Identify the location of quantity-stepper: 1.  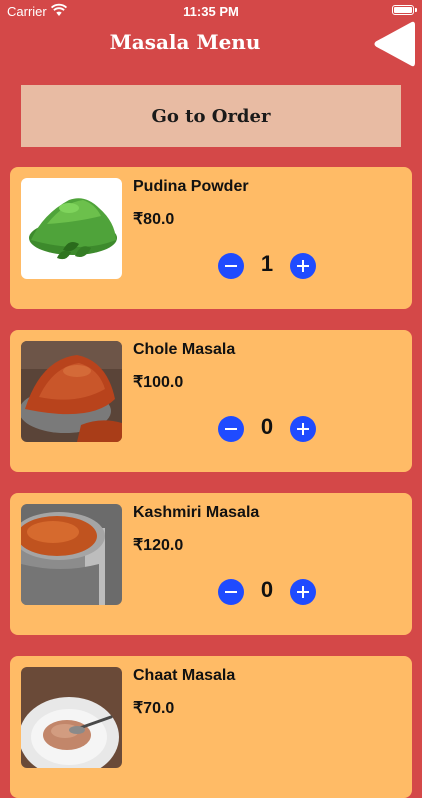
(267, 265).